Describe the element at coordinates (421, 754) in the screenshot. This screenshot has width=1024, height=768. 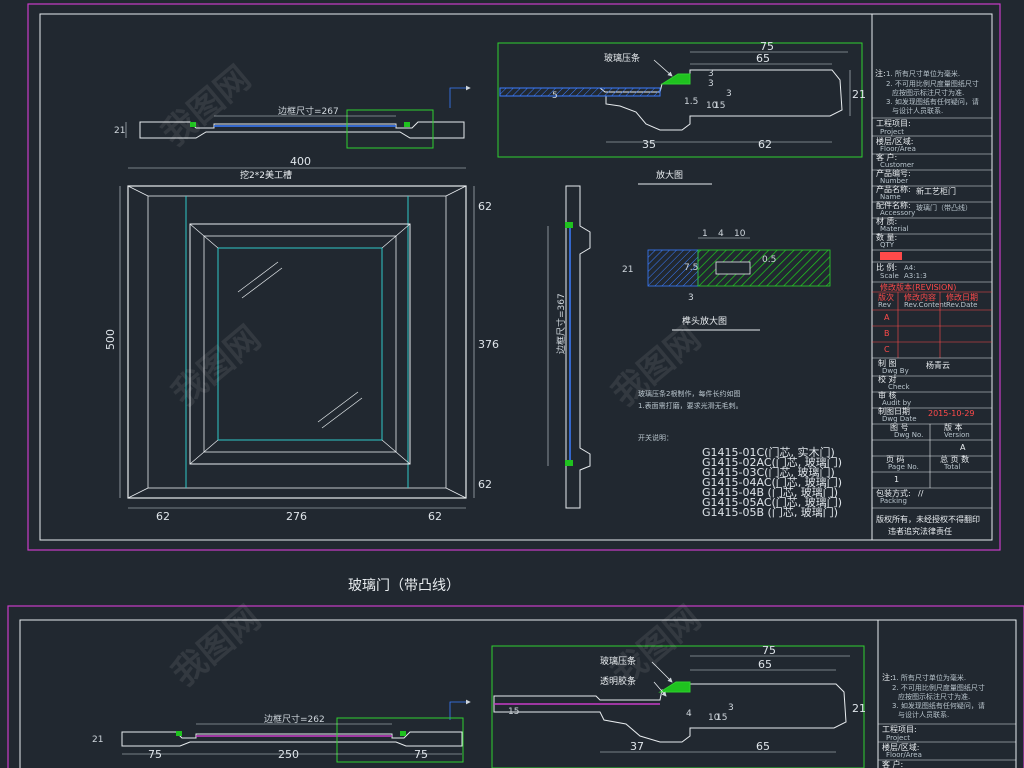
I see `s2-small-dim-75-right: 75` at that location.